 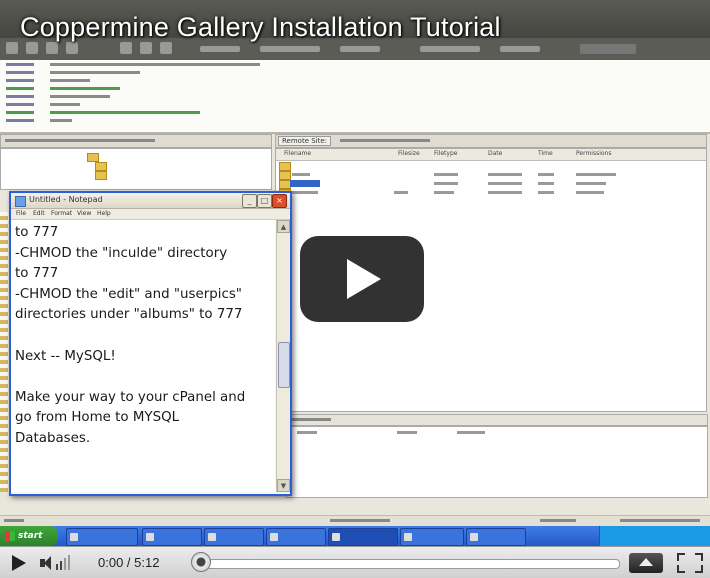 What do you see at coordinates (355, 97) in the screenshot?
I see `ftp-log-pane` at bounding box center [355, 97].